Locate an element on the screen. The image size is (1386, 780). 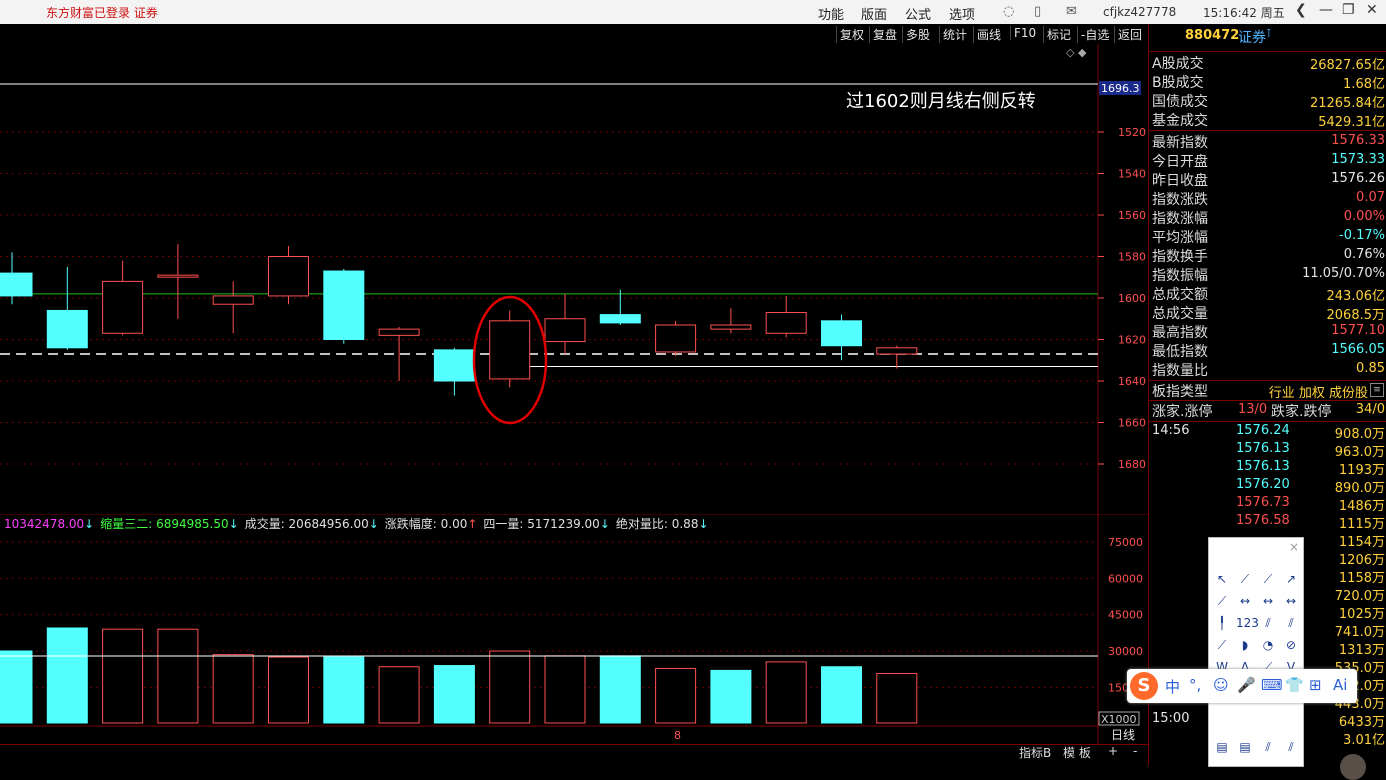
stat-value: 1576.33 is located at coordinates (1358, 140).